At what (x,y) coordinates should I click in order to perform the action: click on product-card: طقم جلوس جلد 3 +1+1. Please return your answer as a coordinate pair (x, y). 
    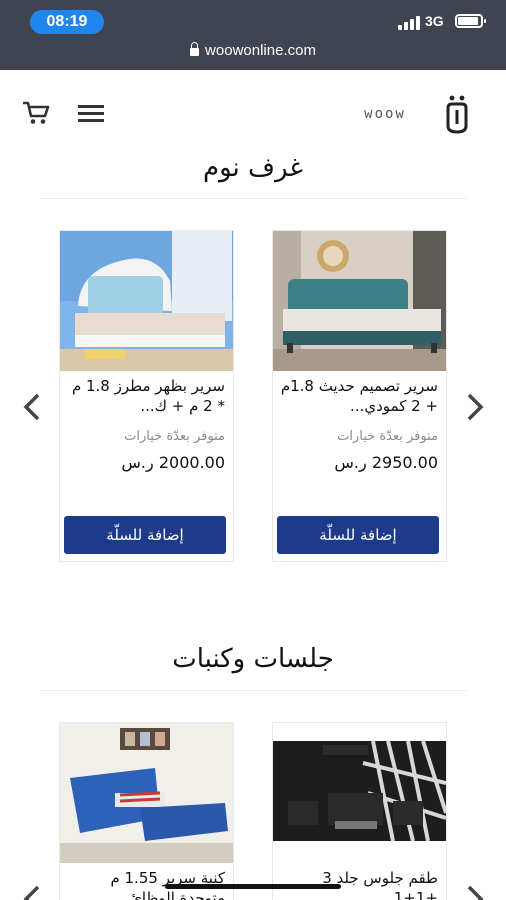
    Looking at the image, I should click on (359, 811).